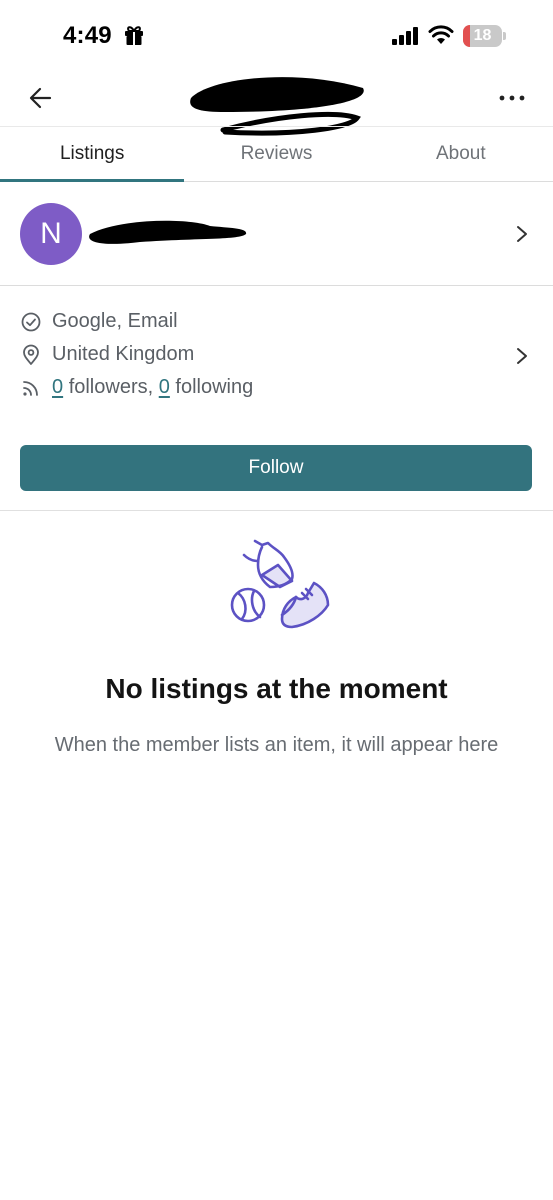 The height and width of the screenshot is (1200, 553). What do you see at coordinates (134, 35) in the screenshot?
I see `gift-icon` at bounding box center [134, 35].